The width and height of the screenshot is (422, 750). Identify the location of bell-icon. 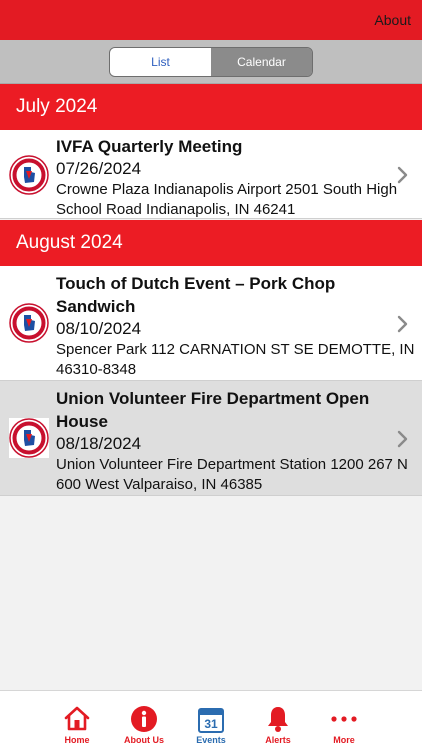
(278, 719).